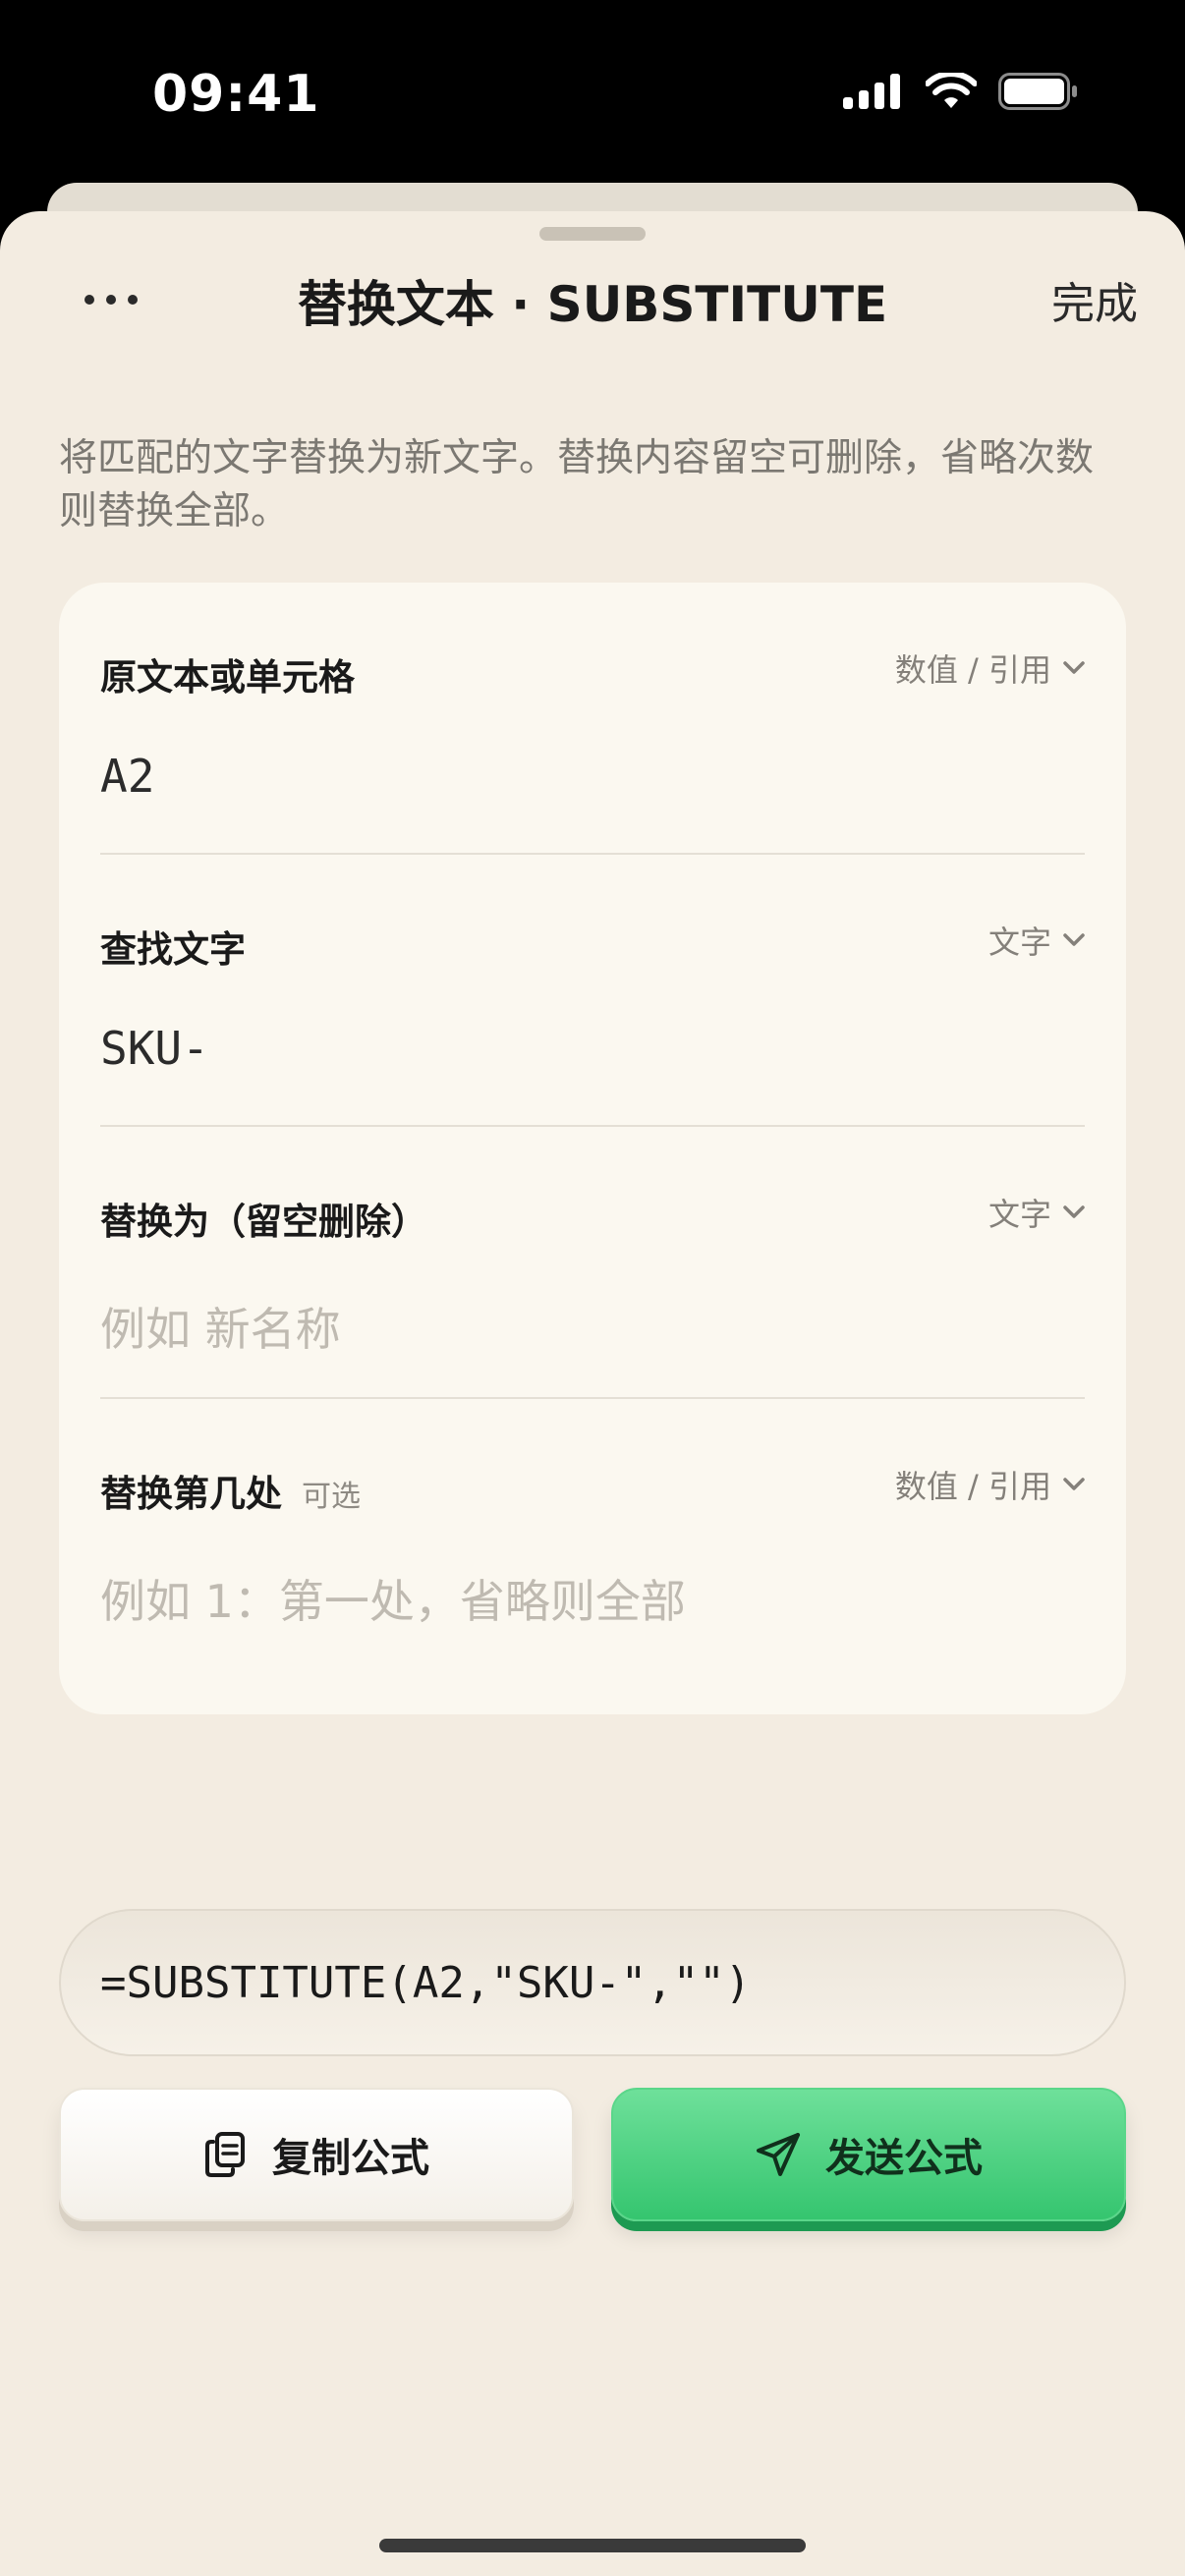 This screenshot has height=2576, width=1185. What do you see at coordinates (263, 1222) in the screenshot?
I see `field-label: 替换为（留空删除）` at bounding box center [263, 1222].